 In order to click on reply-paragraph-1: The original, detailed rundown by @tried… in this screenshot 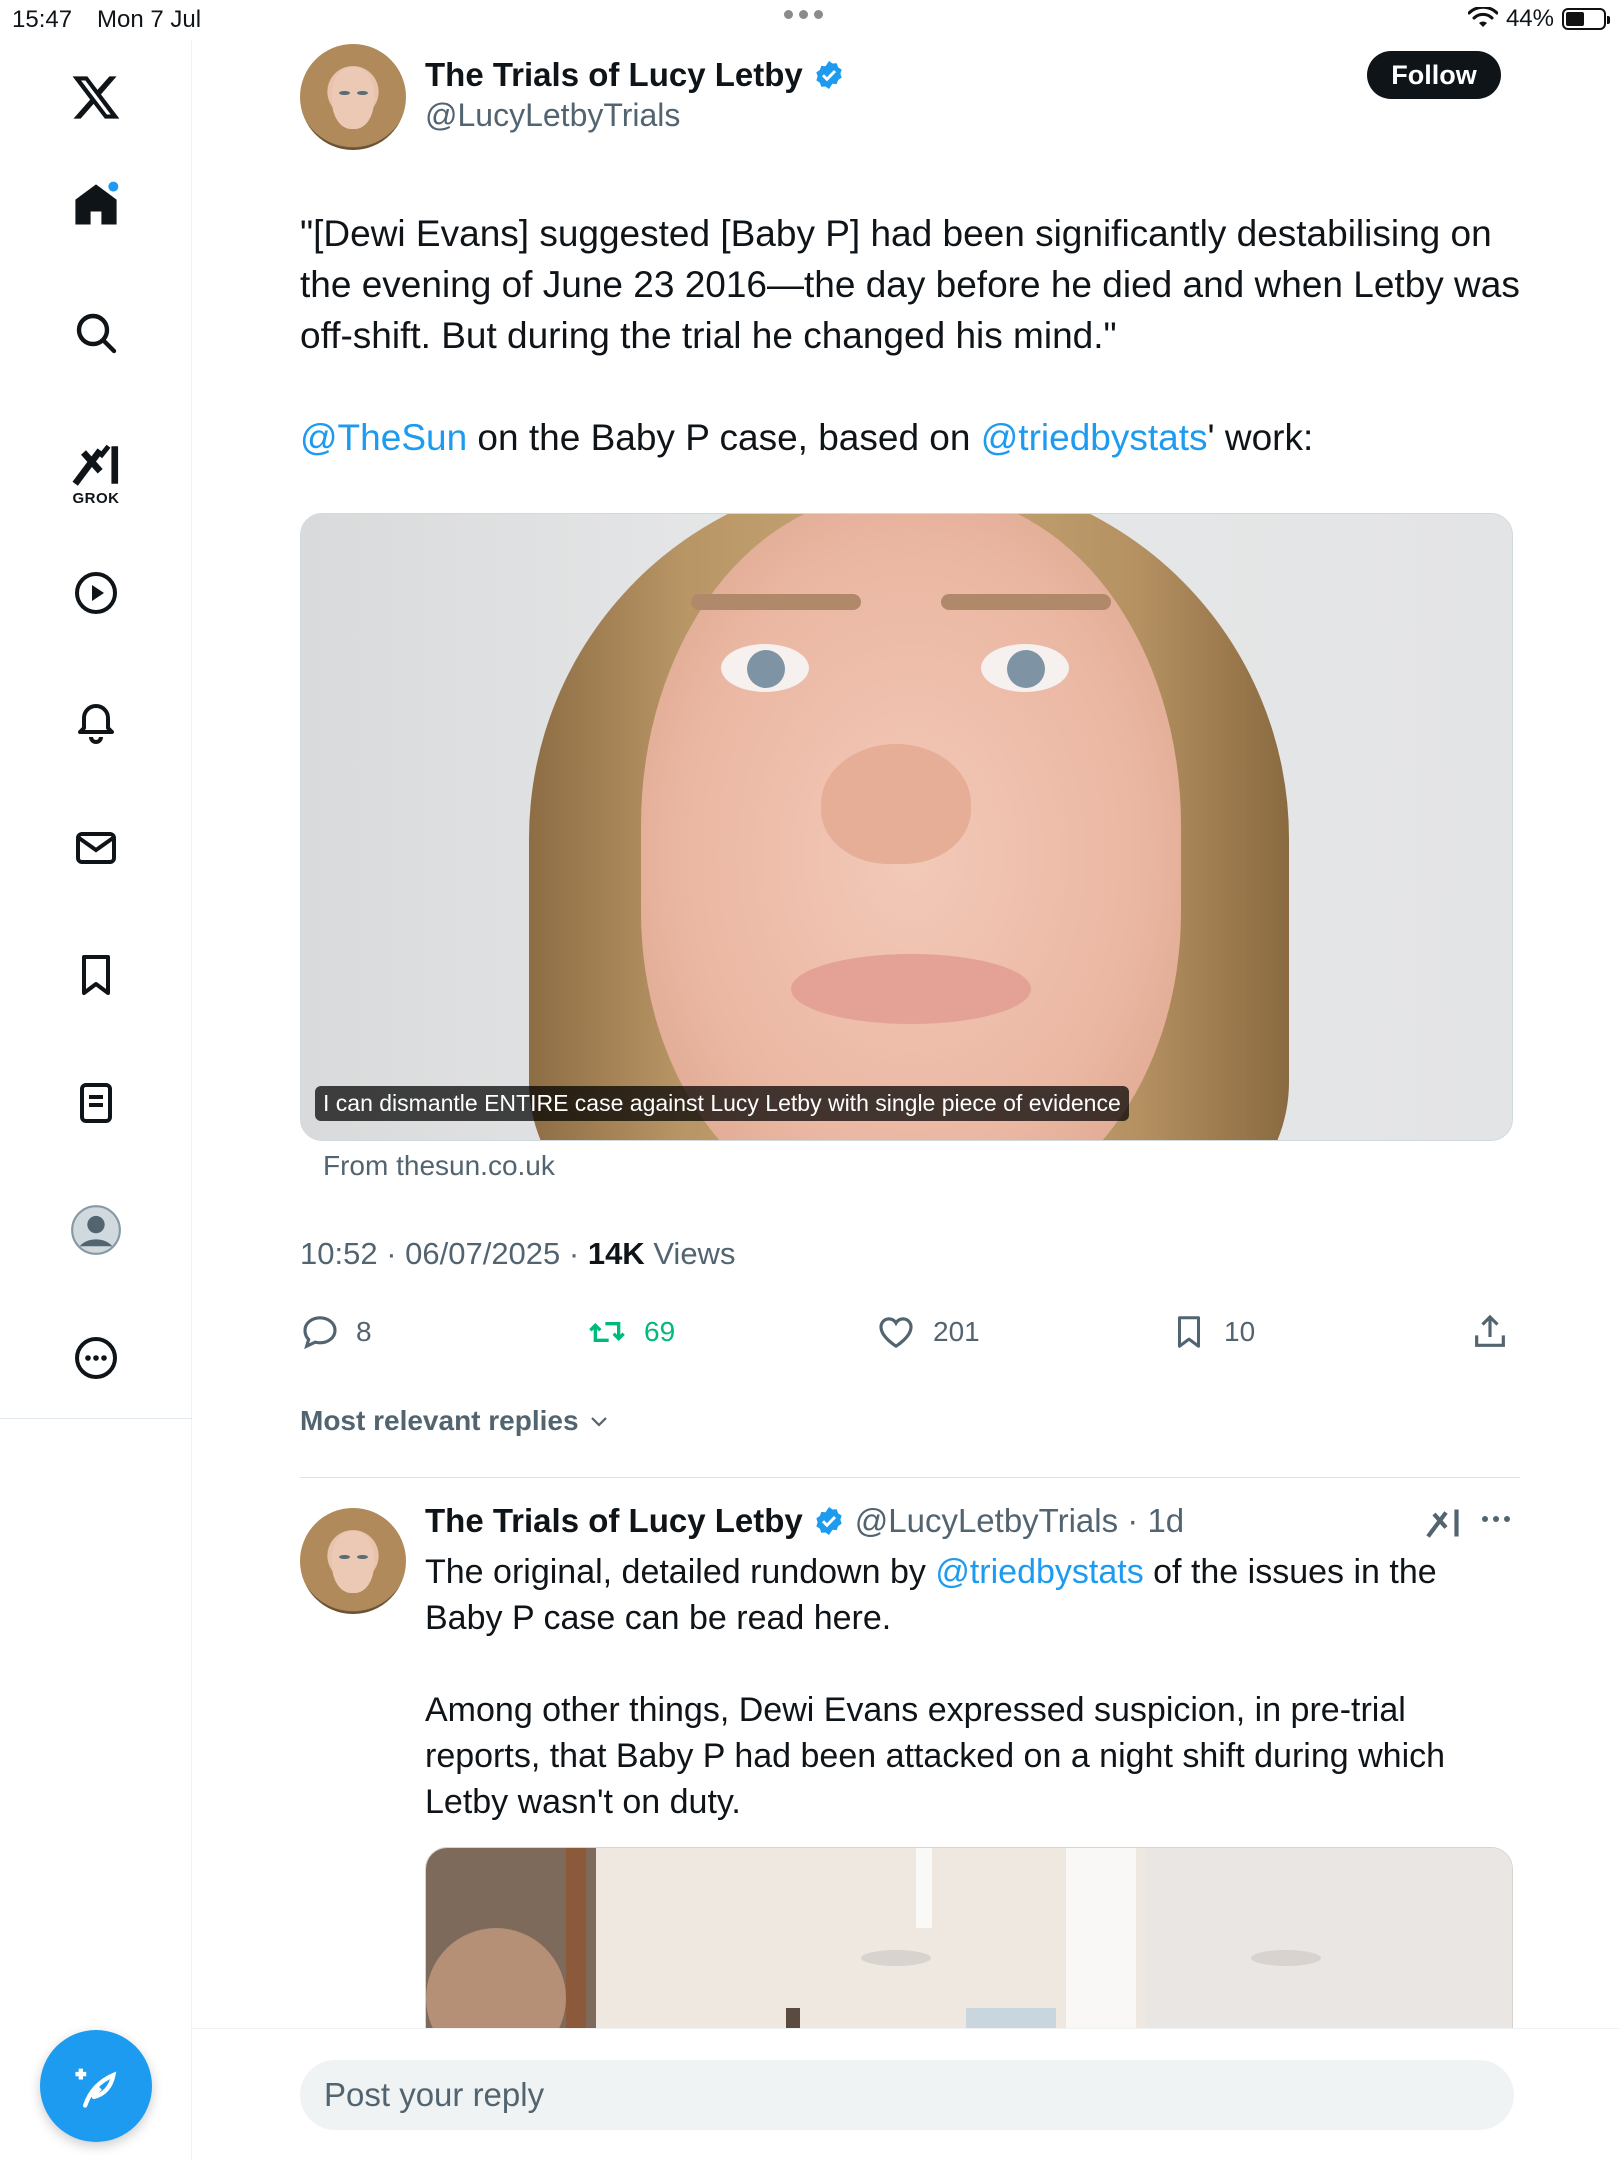, I will do `click(931, 1595)`.